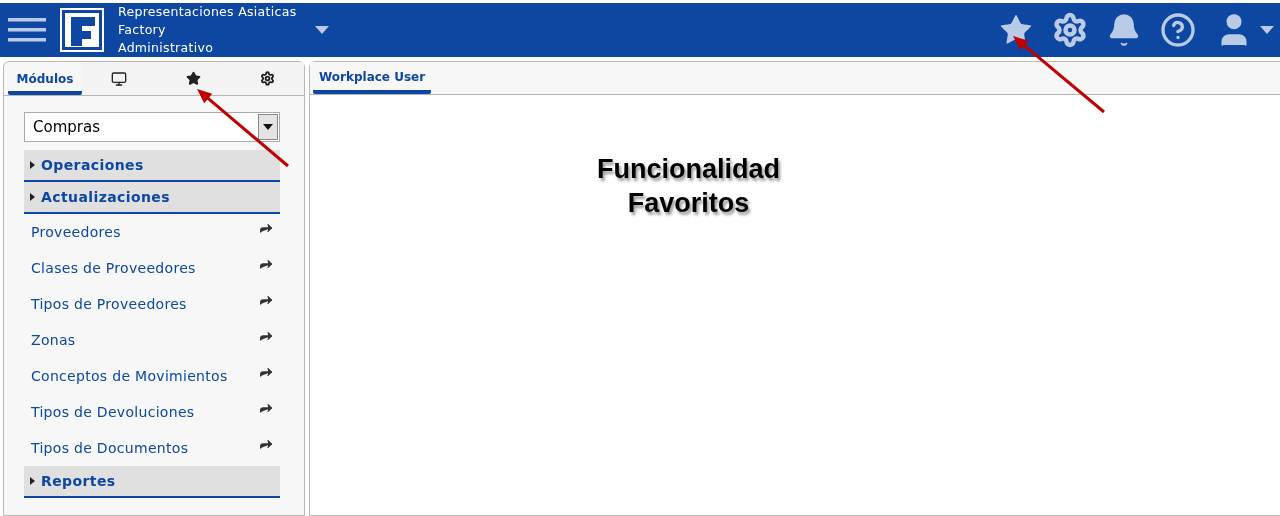 Image resolution: width=1280 pixels, height=516 pixels. I want to click on menu-section: Actualizaciones, so click(152, 198).